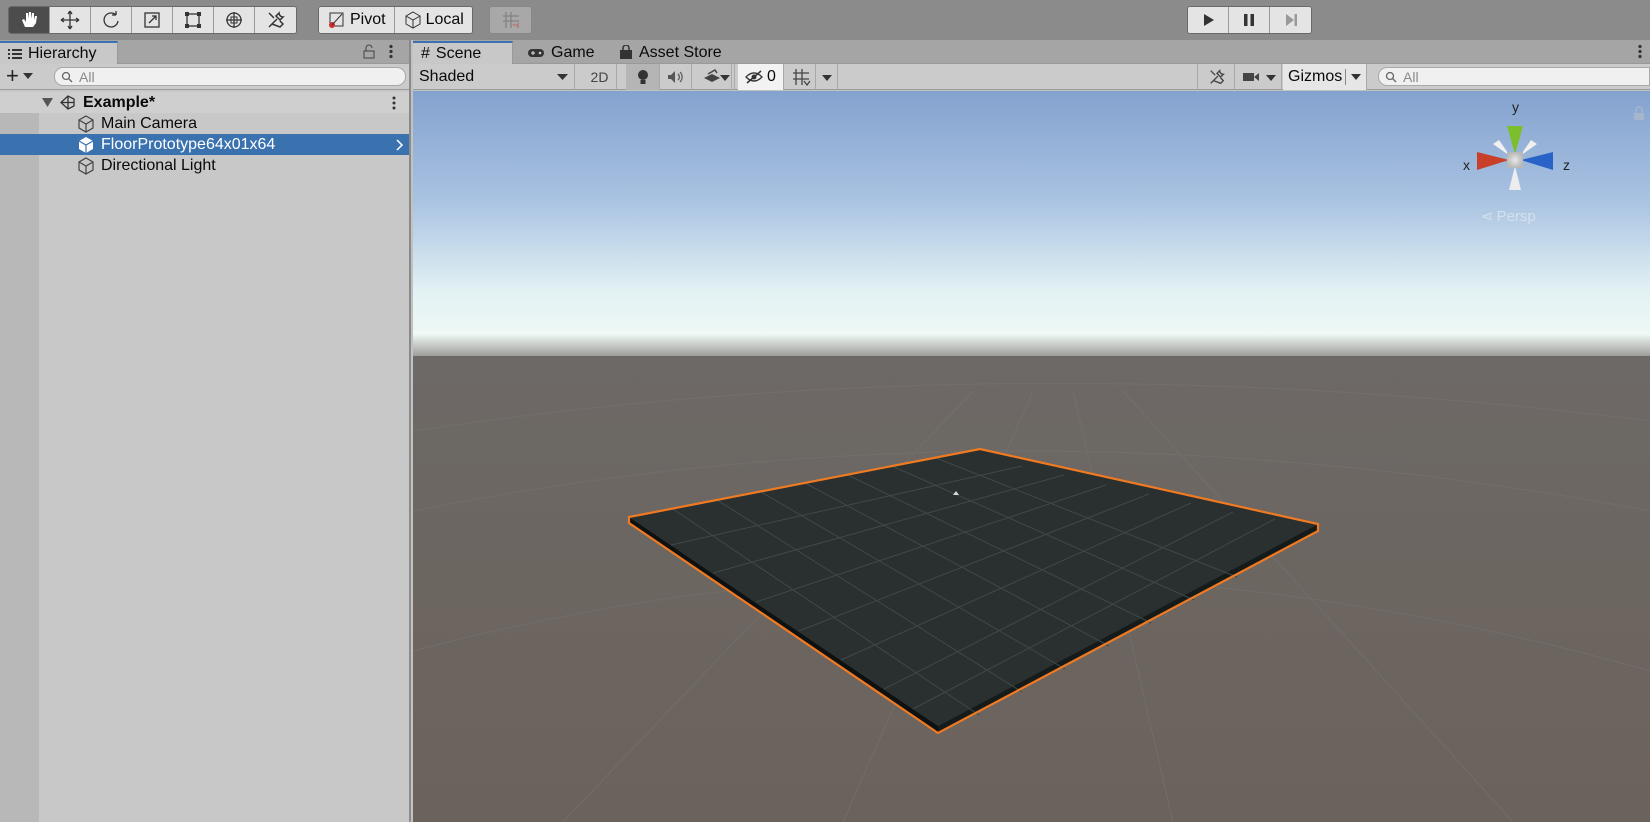  I want to click on custom-tools-icon, so click(276, 19).